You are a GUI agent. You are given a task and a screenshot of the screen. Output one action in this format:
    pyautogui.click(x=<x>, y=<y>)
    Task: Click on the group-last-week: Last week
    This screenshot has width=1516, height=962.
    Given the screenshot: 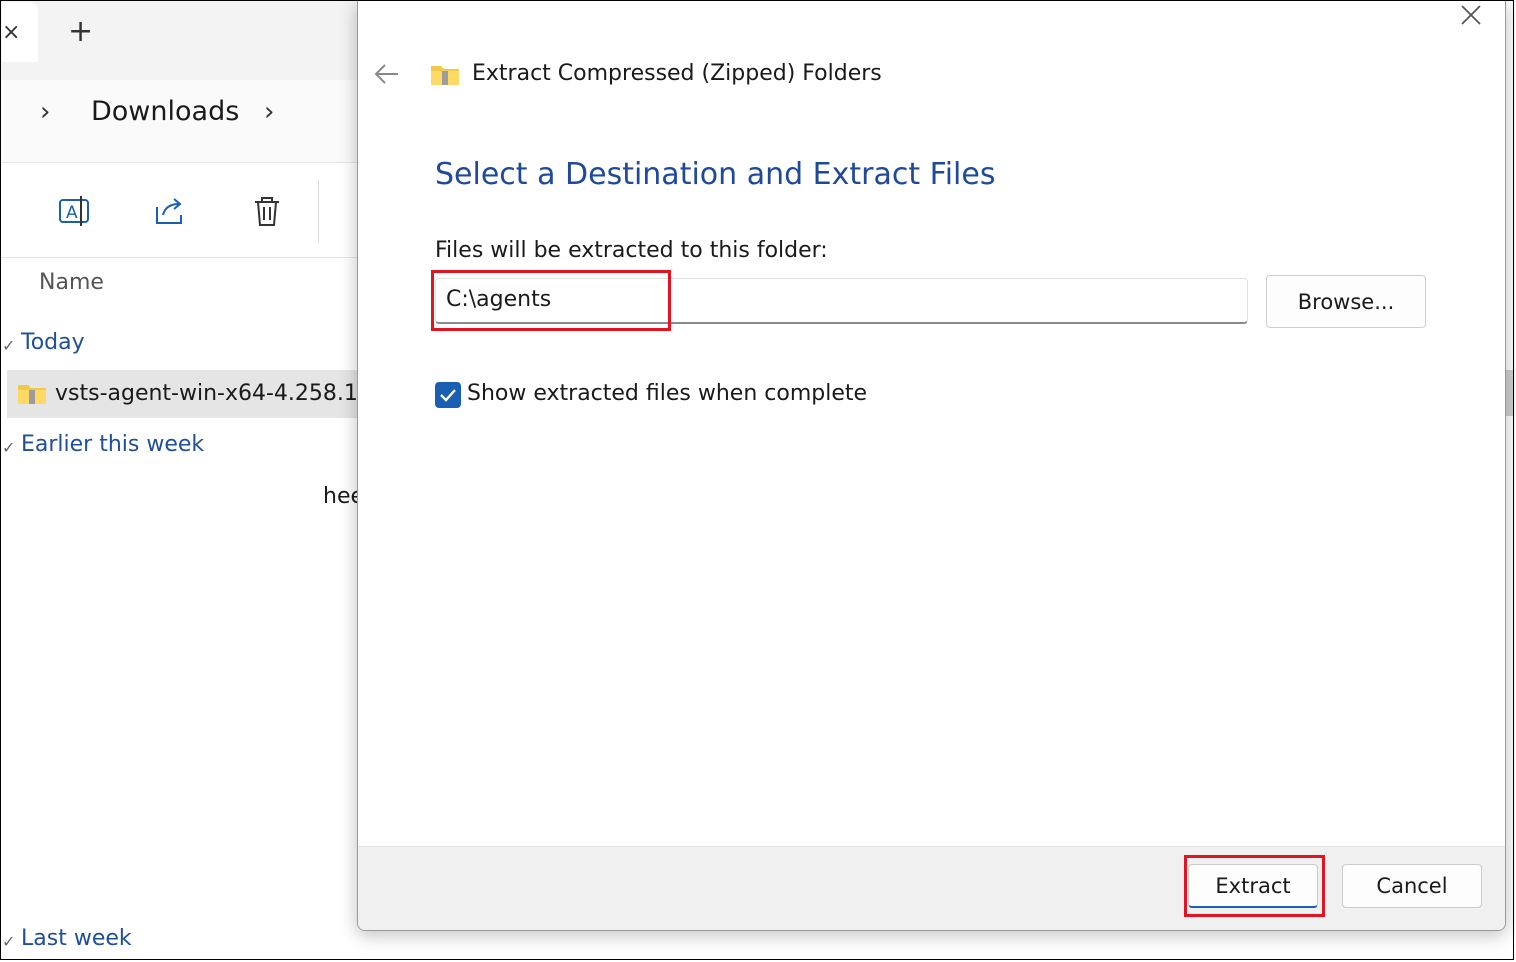 What is the action you would take?
    pyautogui.click(x=76, y=938)
    